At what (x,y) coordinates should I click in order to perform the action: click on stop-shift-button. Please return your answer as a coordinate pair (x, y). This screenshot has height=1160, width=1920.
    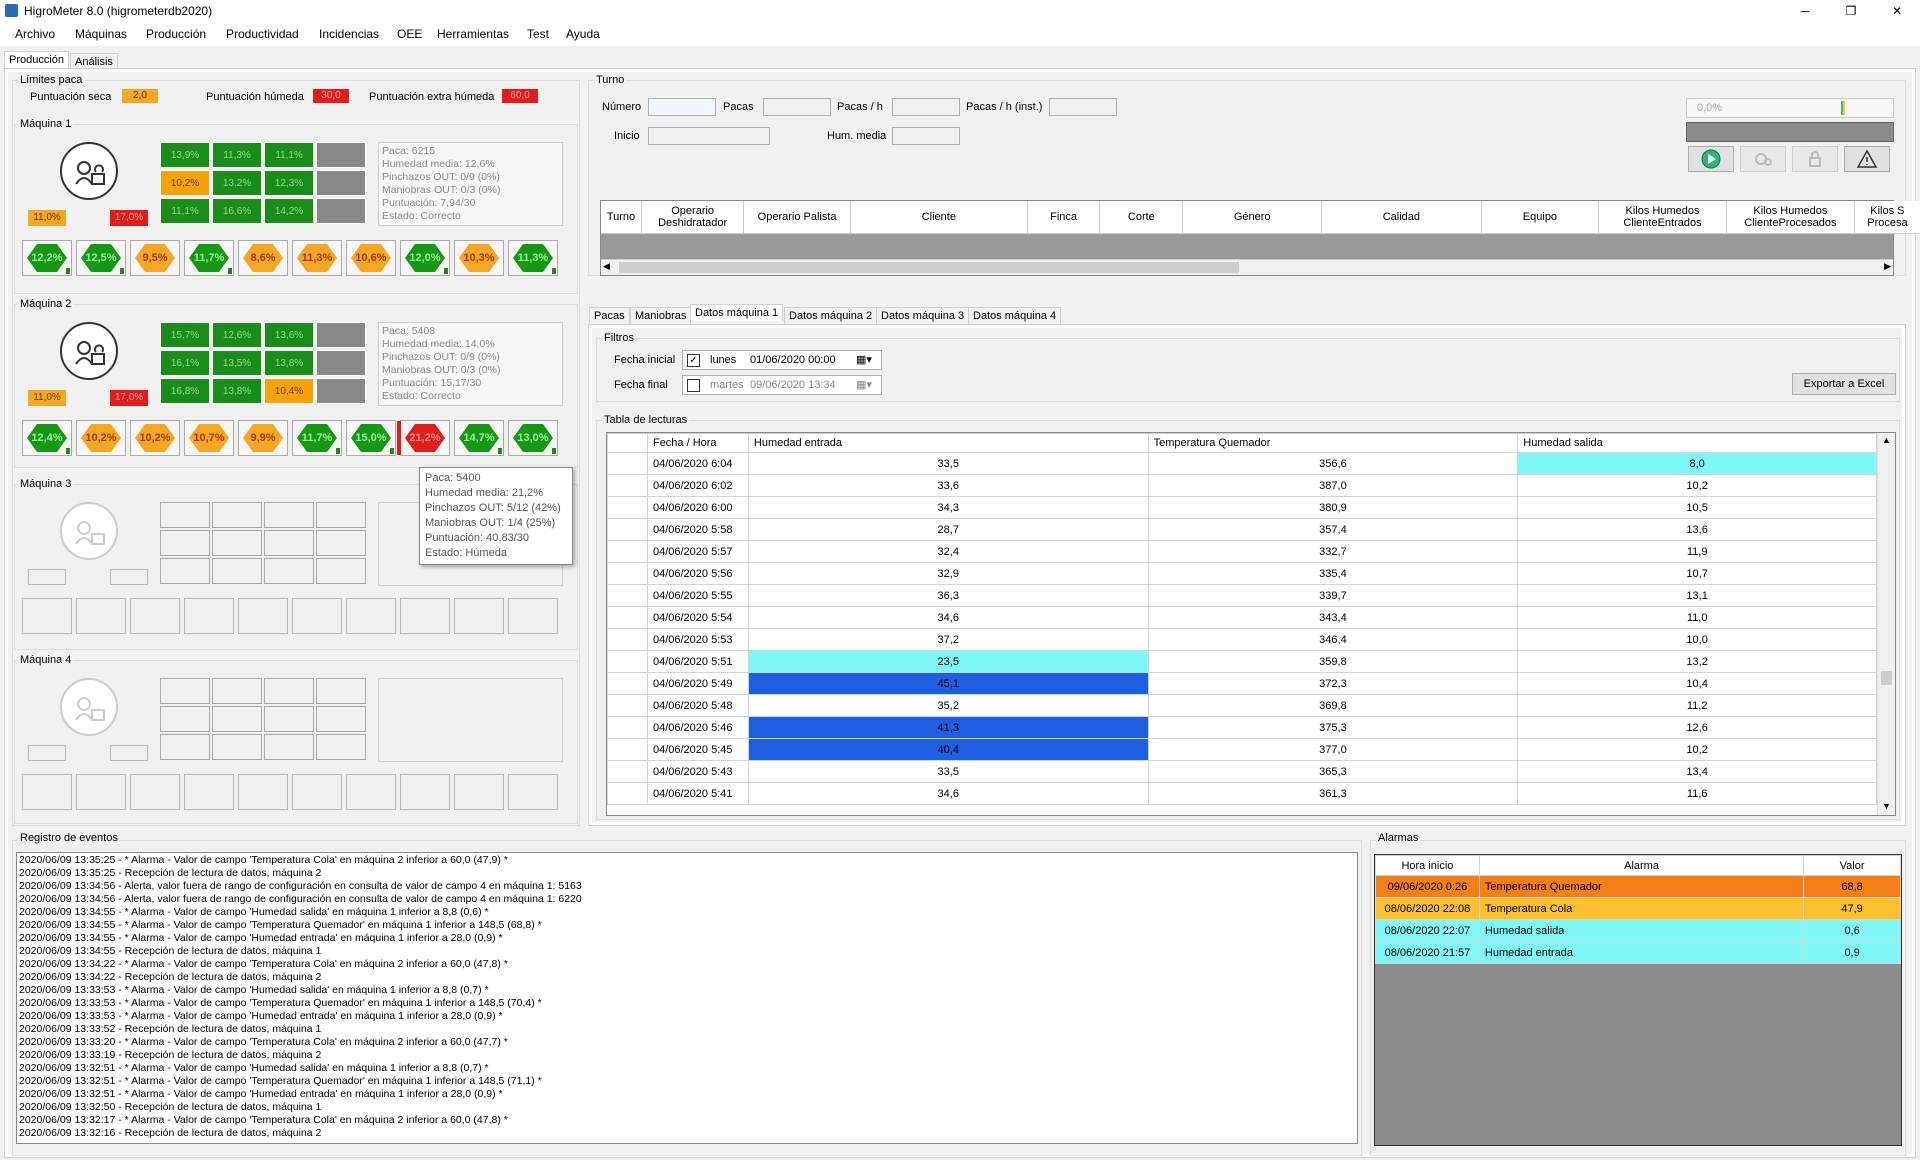
    Looking at the image, I should click on (1763, 159).